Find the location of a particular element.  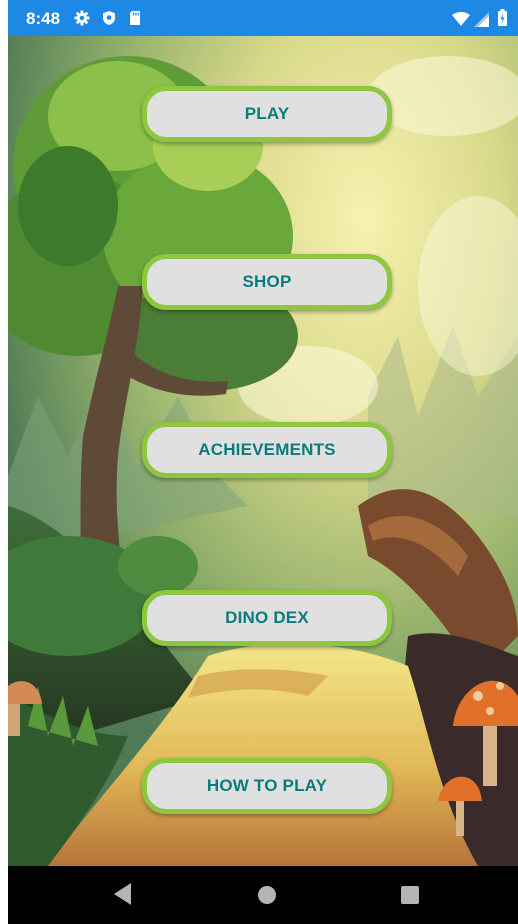

dino-dex-button-label: DINO DEX is located at coordinates (267, 617).